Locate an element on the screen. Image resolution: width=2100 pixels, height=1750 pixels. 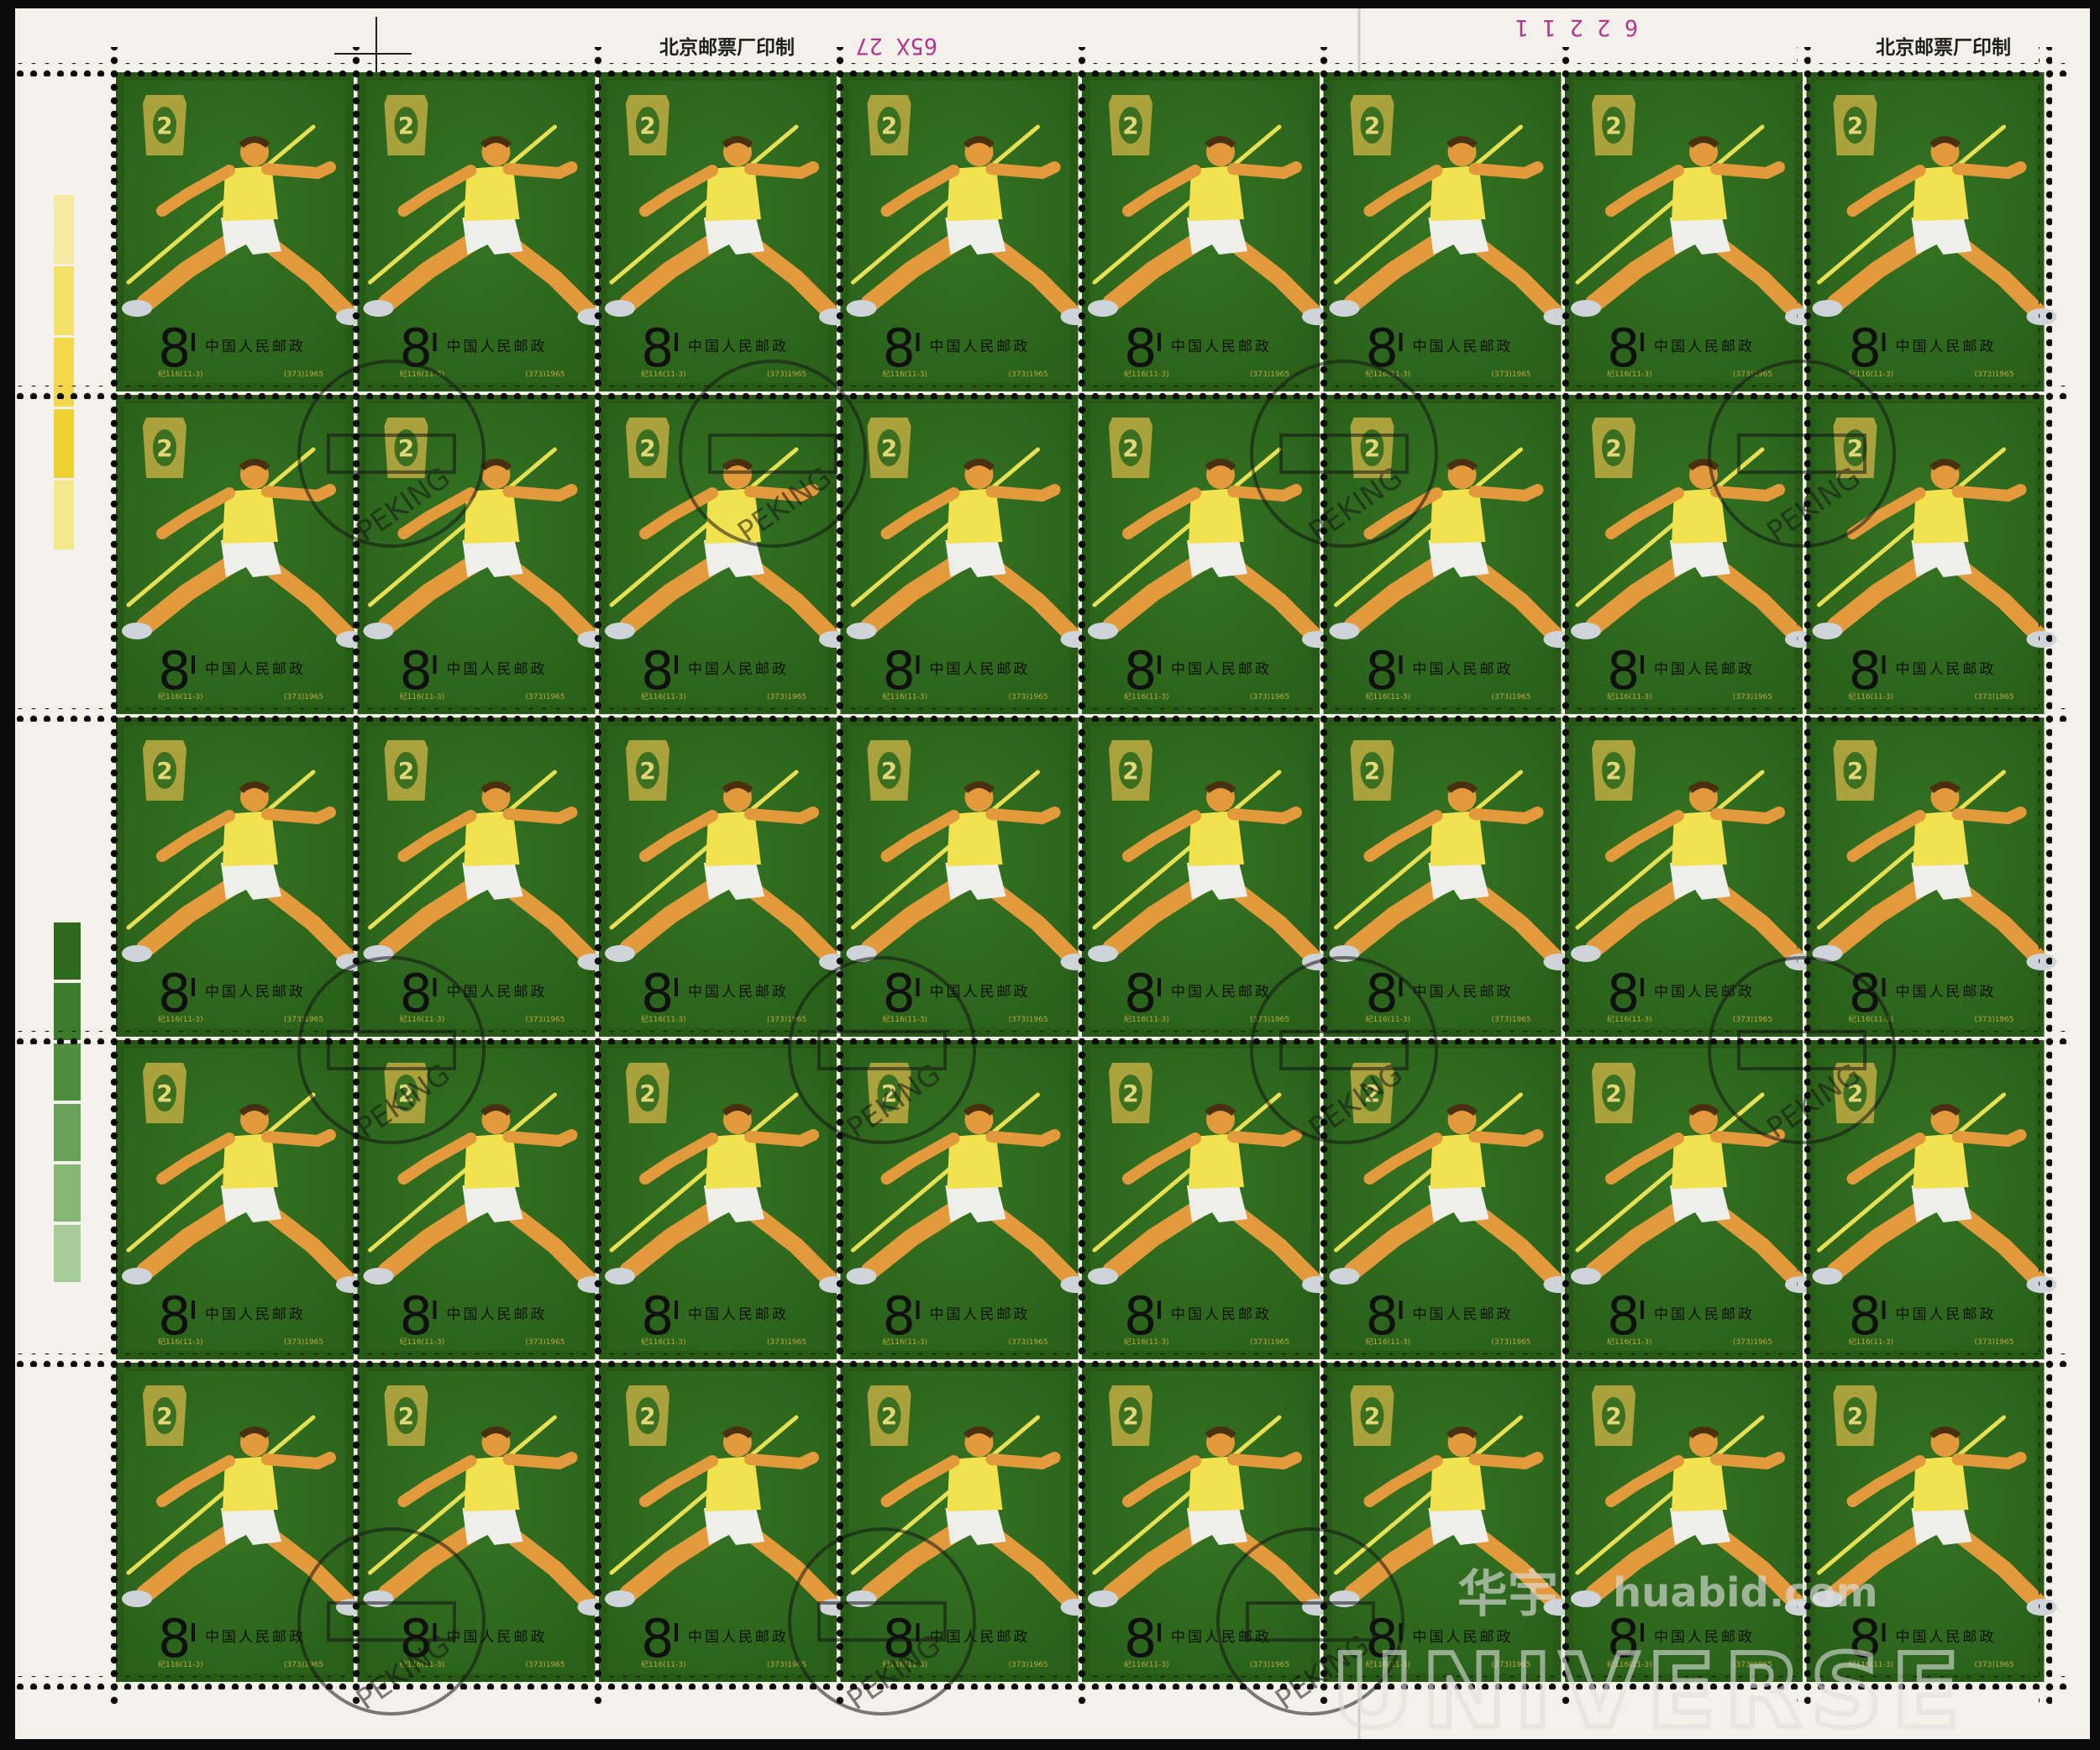
perforation-row is located at coordinates (1043, 392).